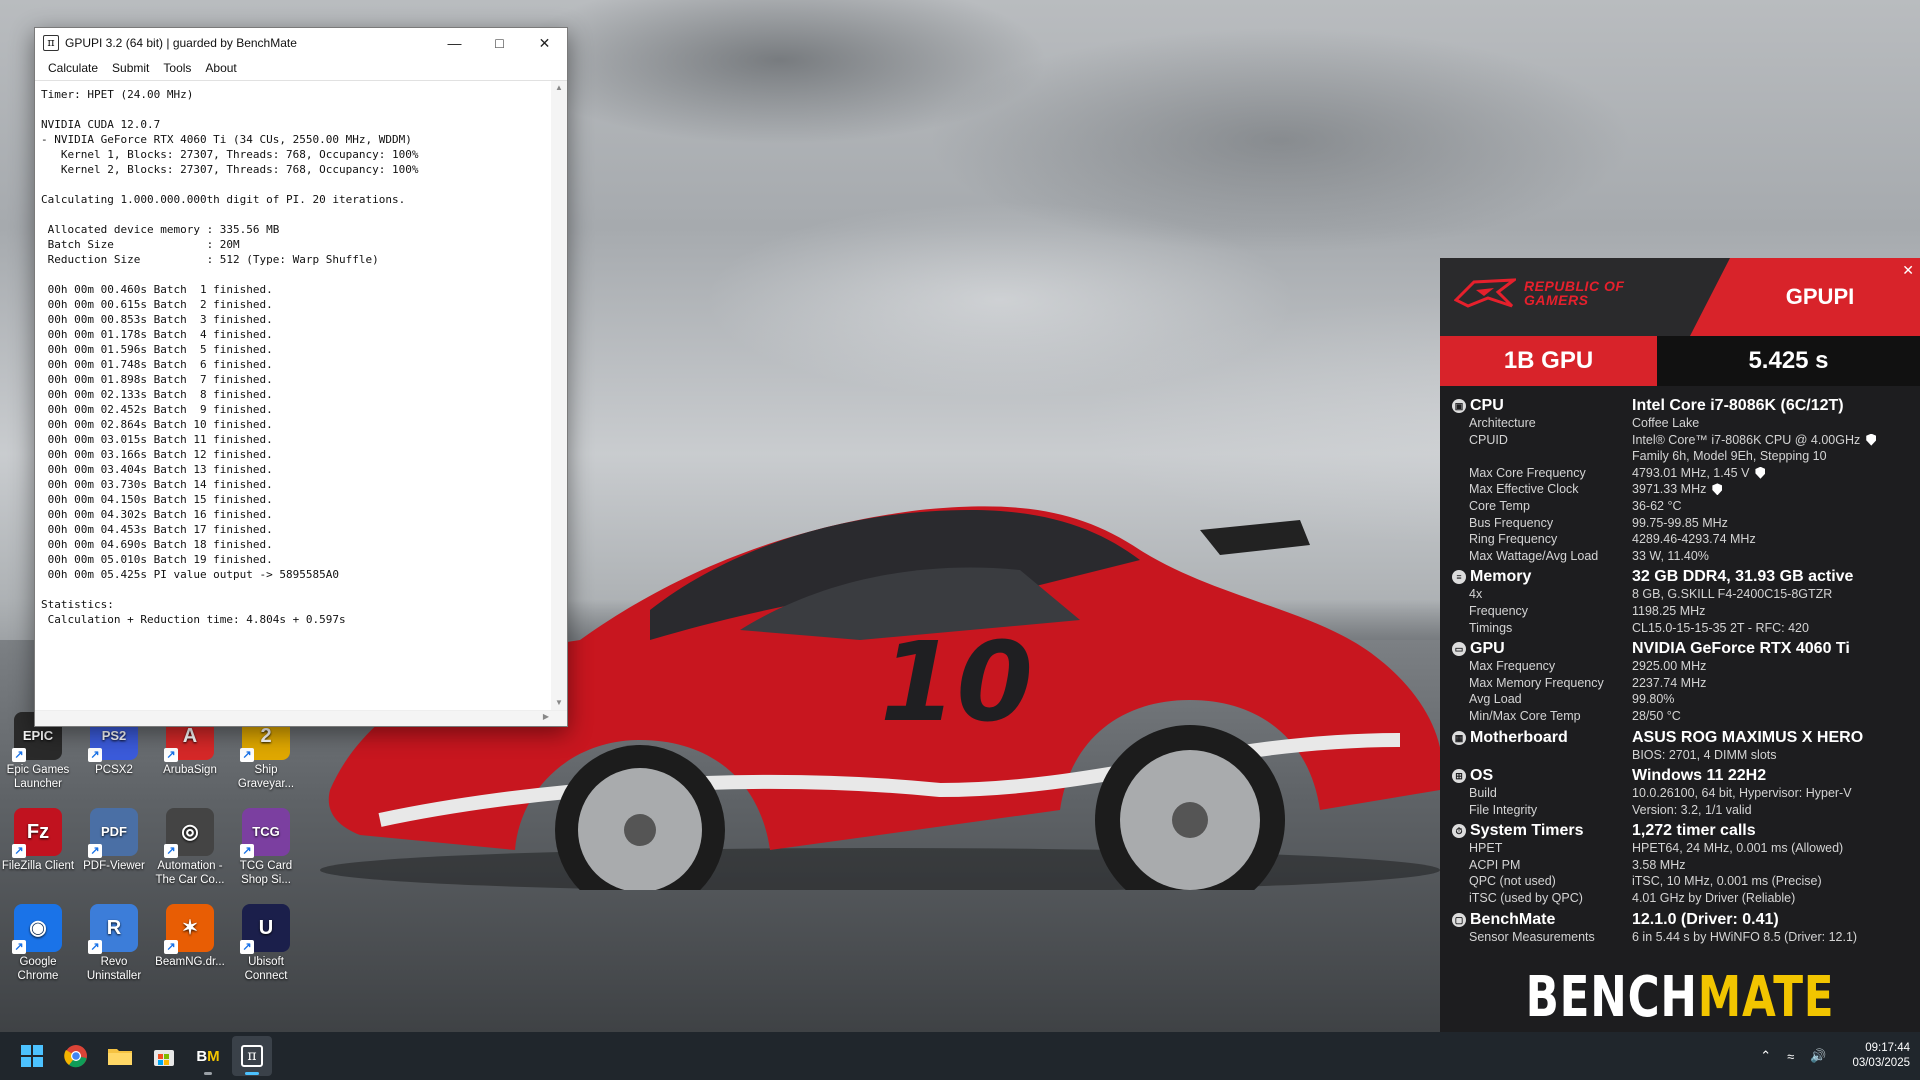  I want to click on section-header: ⊞ OS Windows 11 22H2, so click(1681, 776).